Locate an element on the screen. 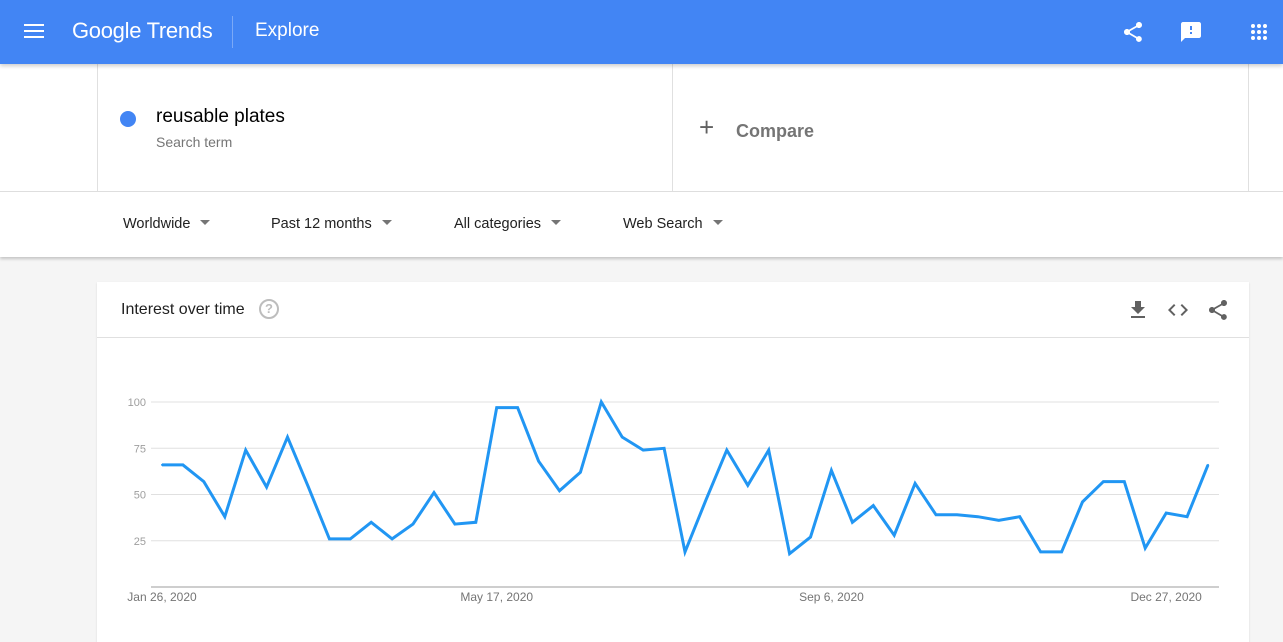 Image resolution: width=1283 pixels, height=642 pixels. top-app-bar: Google Trends Explore is located at coordinates (641, 32).